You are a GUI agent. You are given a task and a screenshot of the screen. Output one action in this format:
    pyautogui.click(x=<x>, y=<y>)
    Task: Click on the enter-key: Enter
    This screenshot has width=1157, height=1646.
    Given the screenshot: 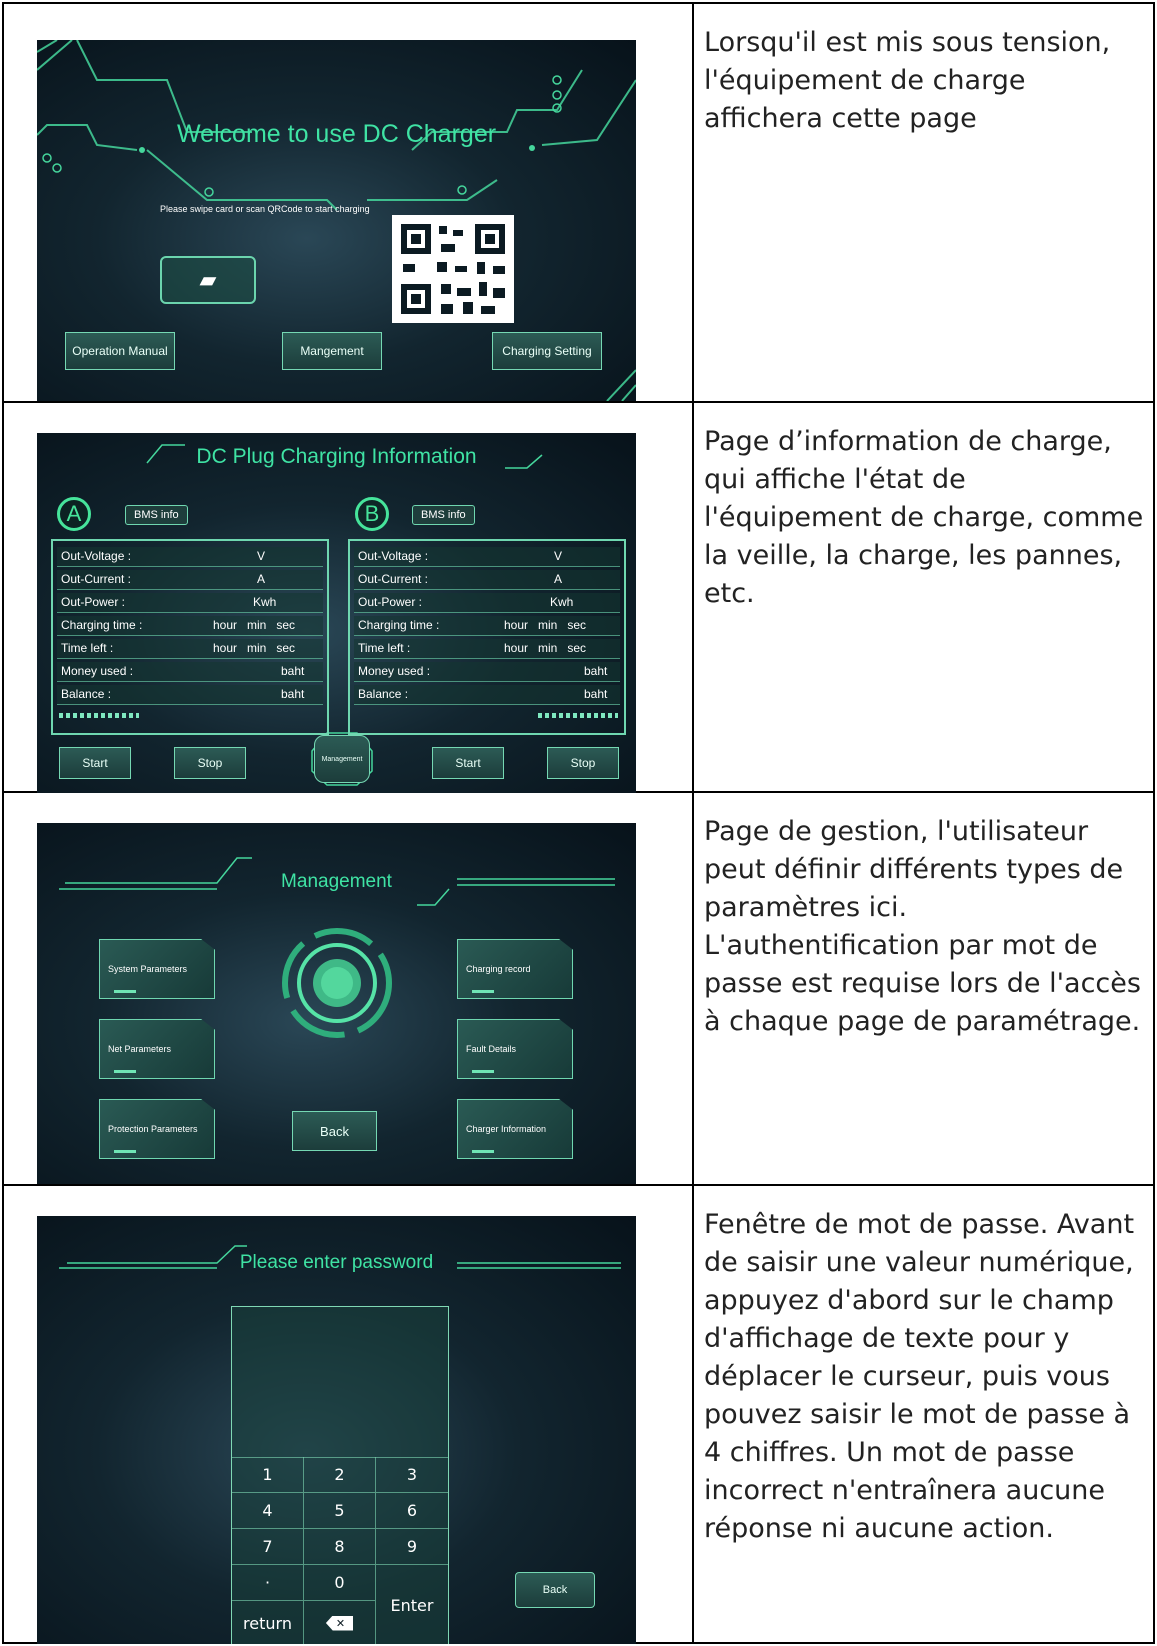 What is the action you would take?
    pyautogui.click(x=412, y=1604)
    